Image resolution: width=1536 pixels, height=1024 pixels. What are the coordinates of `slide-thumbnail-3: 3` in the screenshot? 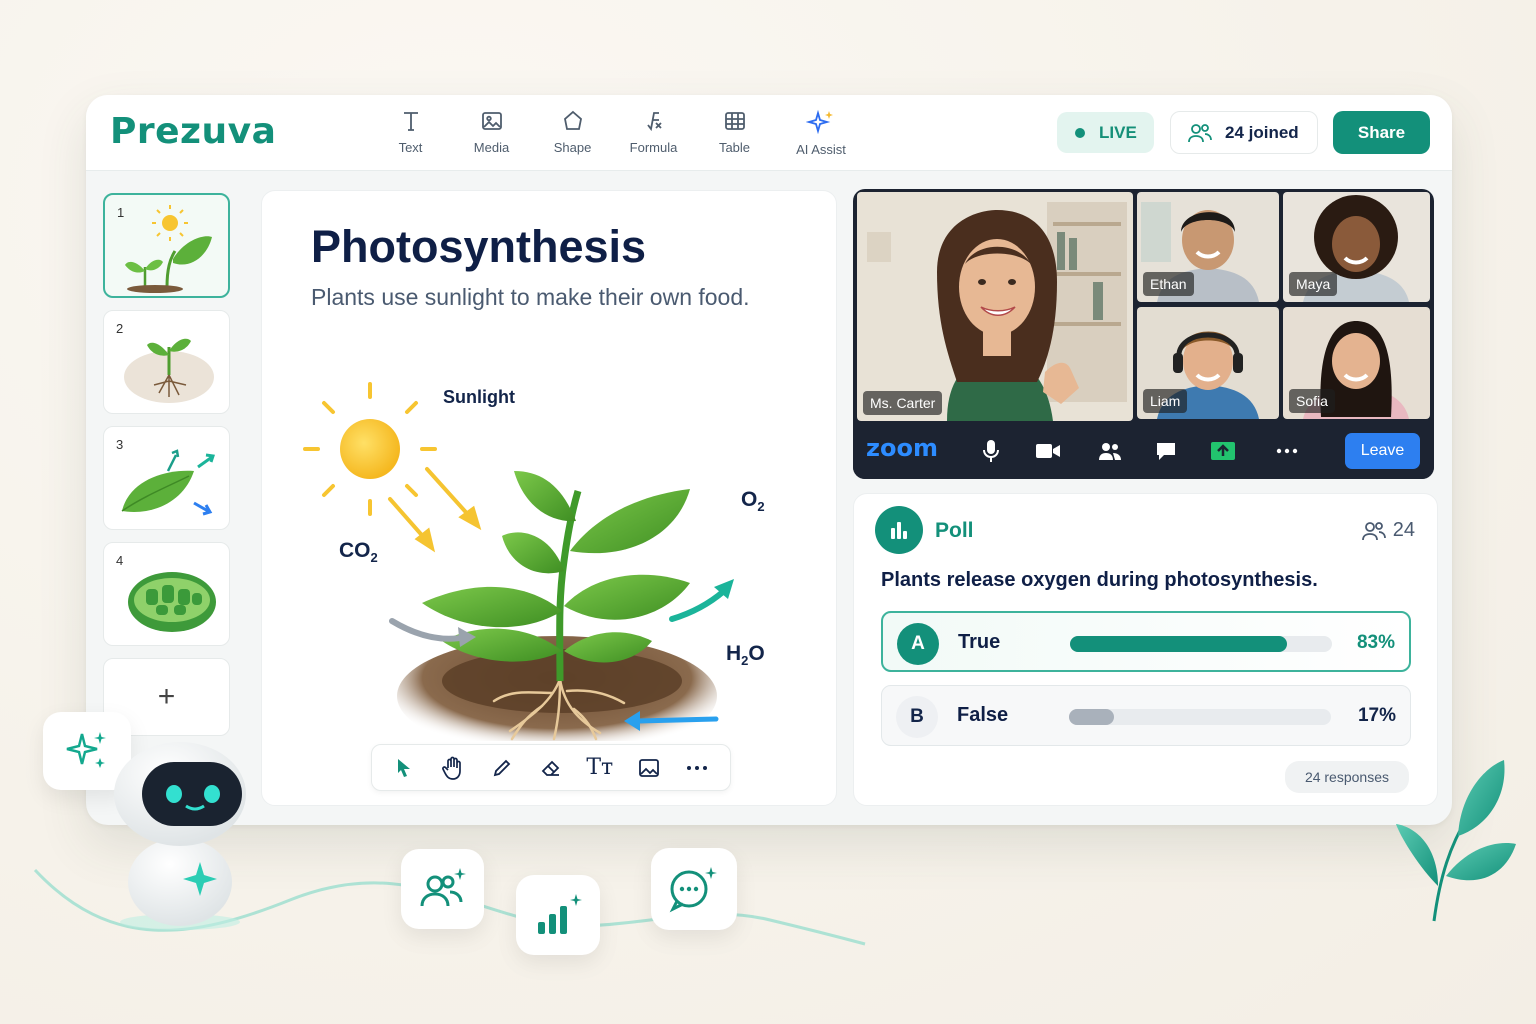 It's located at (166, 478).